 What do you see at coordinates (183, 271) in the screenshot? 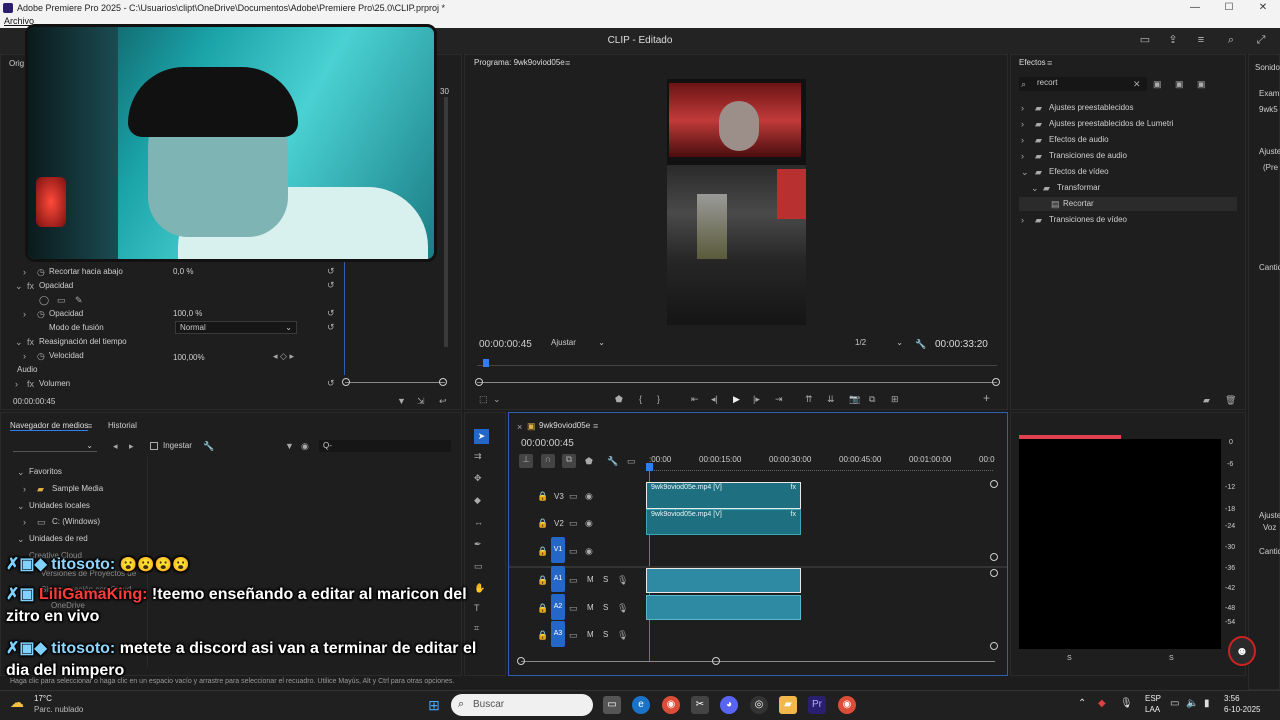
I see `prop-recortar-abajo-value: 0,0 %` at bounding box center [183, 271].